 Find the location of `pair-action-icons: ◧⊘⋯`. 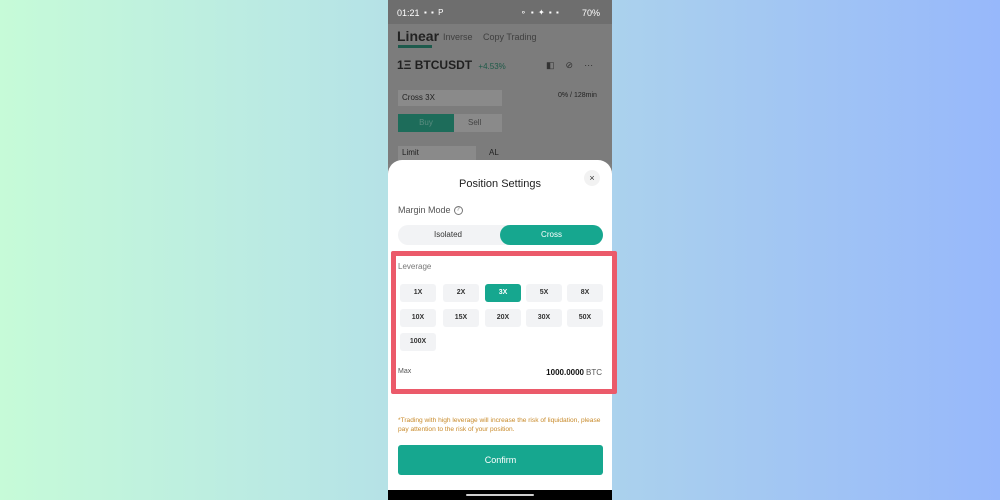

pair-action-icons: ◧⊘⋯ is located at coordinates (575, 65).